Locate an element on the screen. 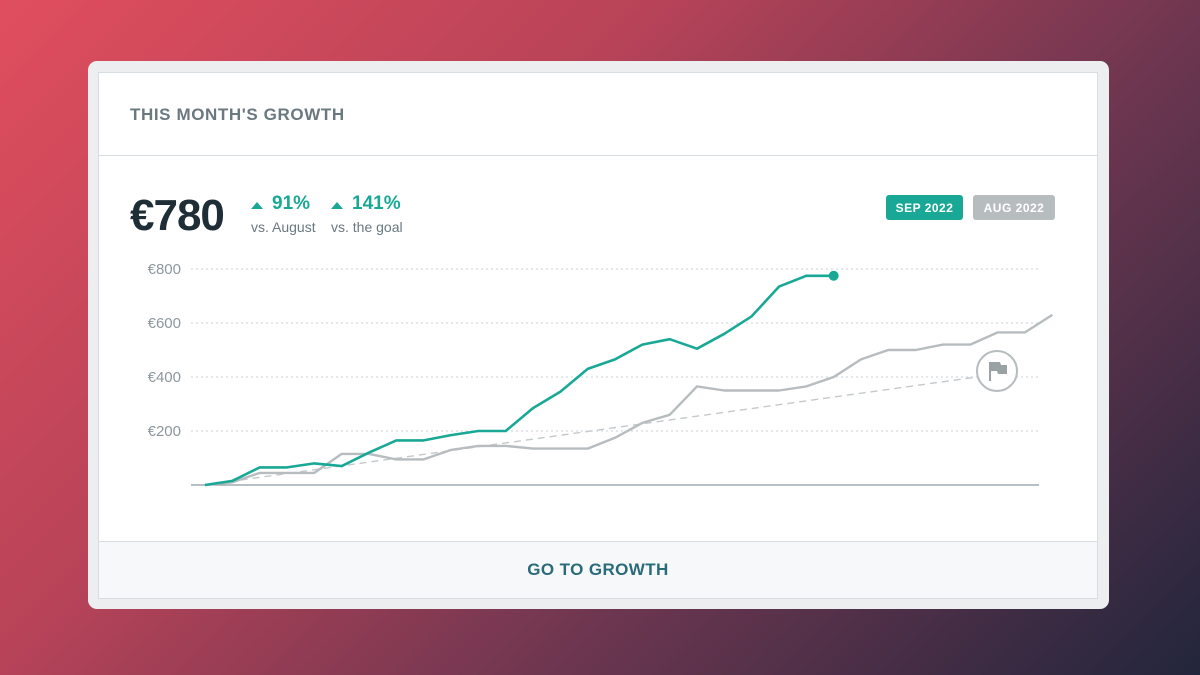 This screenshot has width=1200, height=675. y-tick-label: €400 is located at coordinates (164, 377).